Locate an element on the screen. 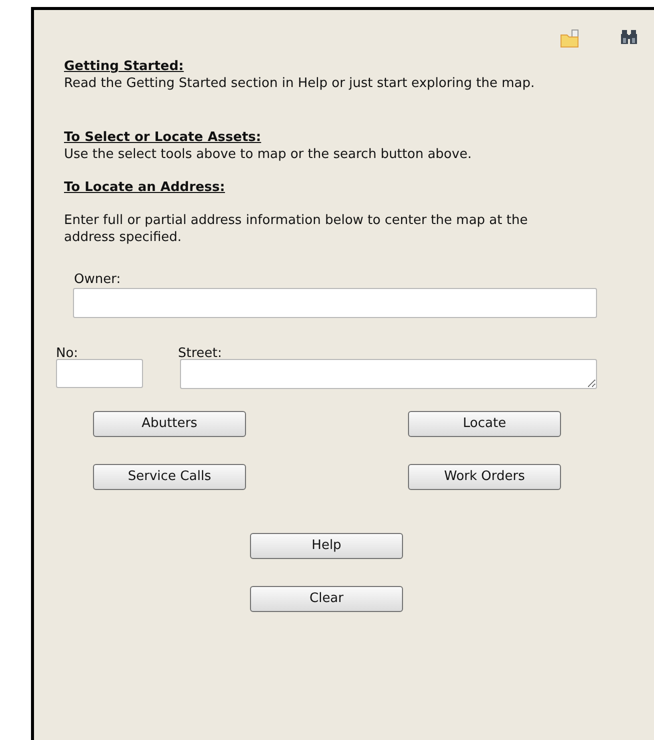 The height and width of the screenshot is (740, 654). number-field is located at coordinates (99, 373).